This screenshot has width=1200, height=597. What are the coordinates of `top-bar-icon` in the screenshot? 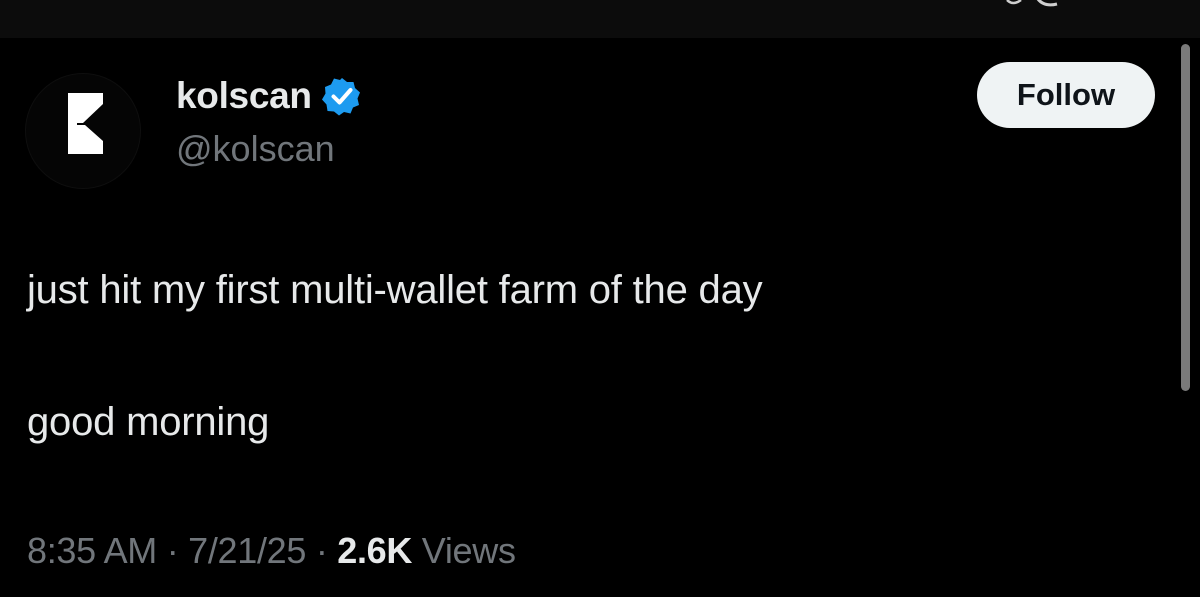 It's located at (1032, 3).